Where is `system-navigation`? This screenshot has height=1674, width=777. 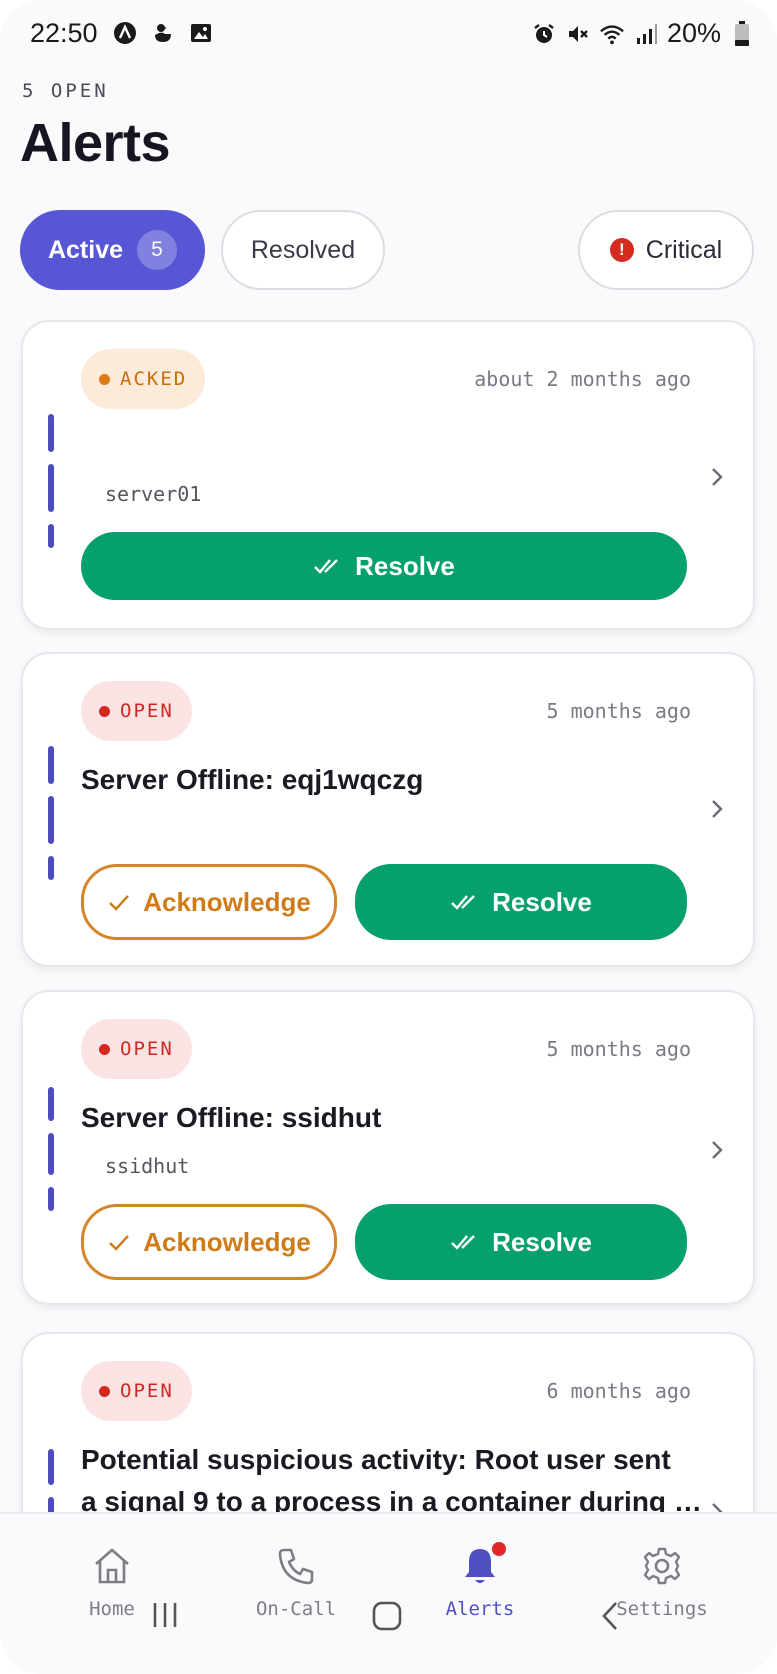 system-navigation is located at coordinates (388, 1630).